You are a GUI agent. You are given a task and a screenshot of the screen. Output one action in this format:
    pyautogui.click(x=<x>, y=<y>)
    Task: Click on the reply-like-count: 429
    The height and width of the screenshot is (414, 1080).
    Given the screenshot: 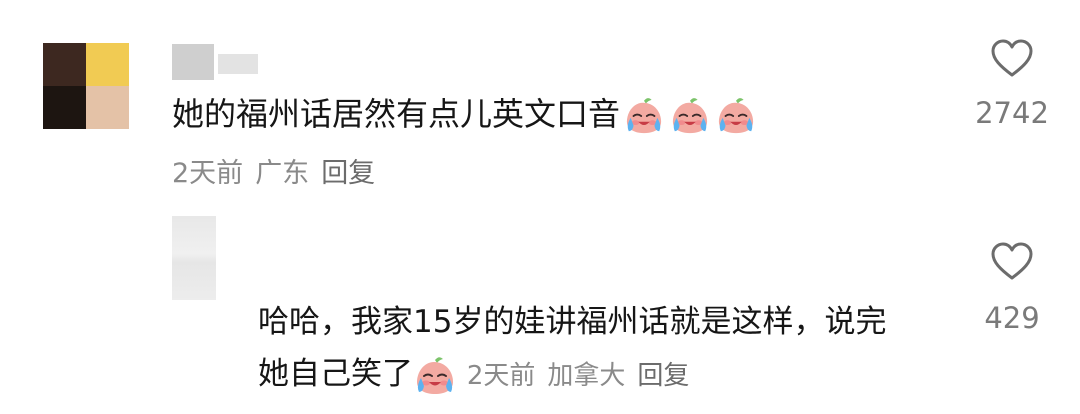 What is the action you would take?
    pyautogui.click(x=1012, y=318)
    